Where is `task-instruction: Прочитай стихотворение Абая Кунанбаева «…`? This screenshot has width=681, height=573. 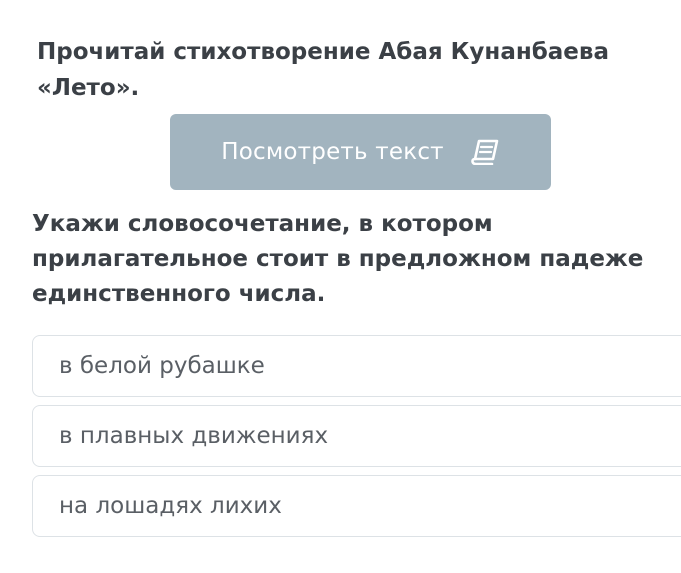 task-instruction: Прочитай стихотворение Абая Кунанбаева «… is located at coordinates (347, 70).